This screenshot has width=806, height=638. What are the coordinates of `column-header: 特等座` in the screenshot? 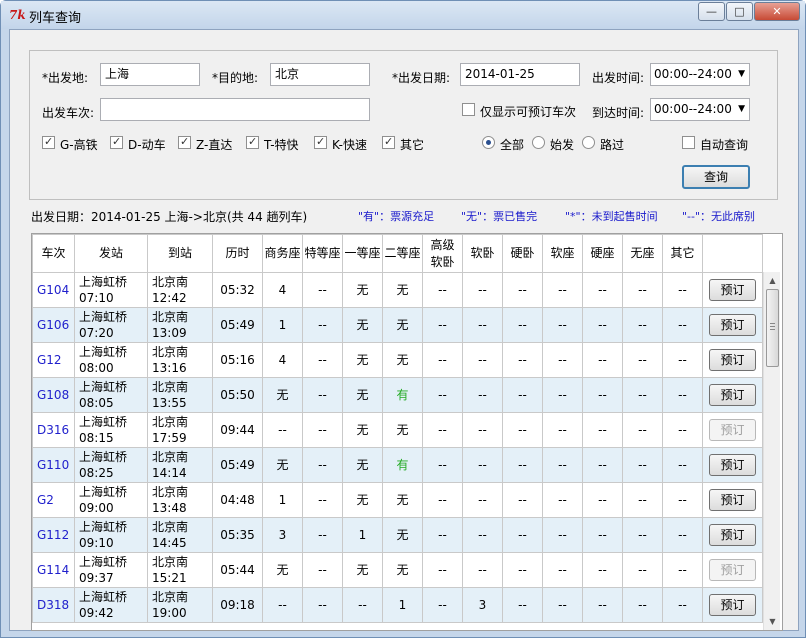 It's located at (322, 253).